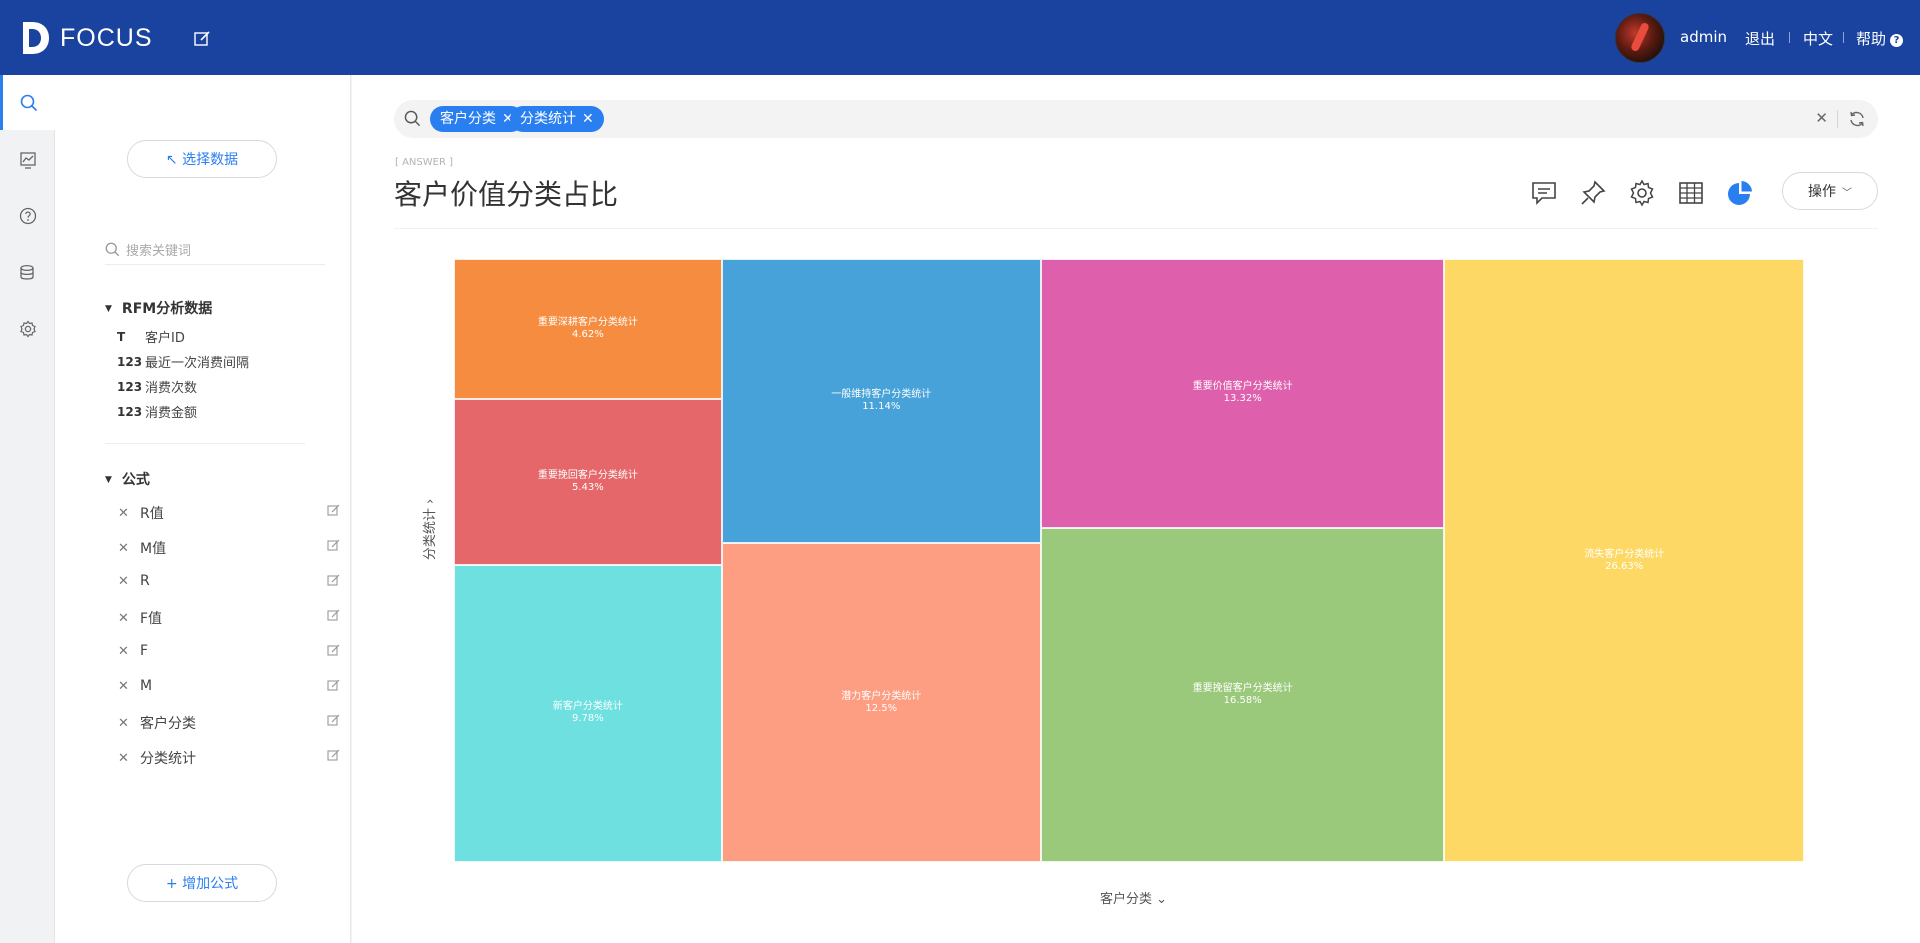 This screenshot has height=943, width=1920. I want to click on tile-label: 一般维持客户分类统计, so click(881, 395).